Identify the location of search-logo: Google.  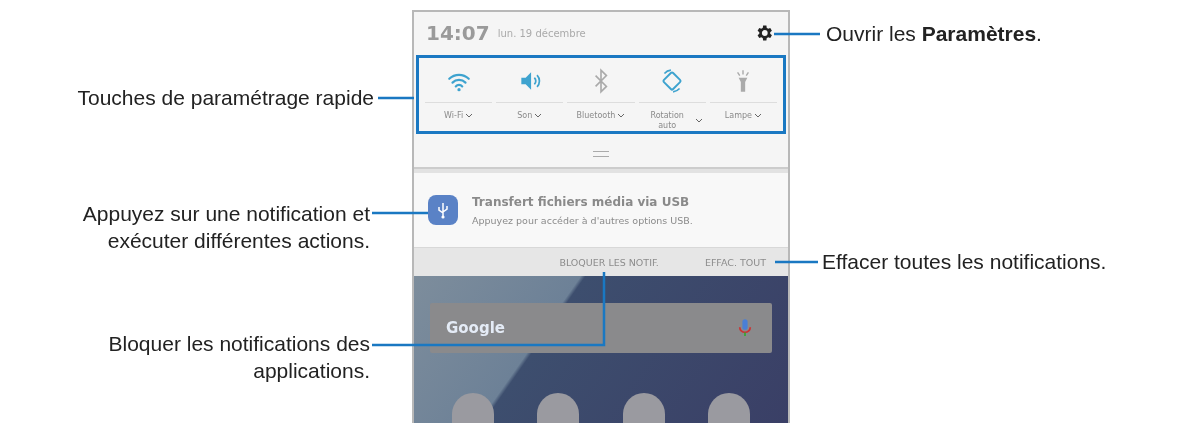
(475, 328).